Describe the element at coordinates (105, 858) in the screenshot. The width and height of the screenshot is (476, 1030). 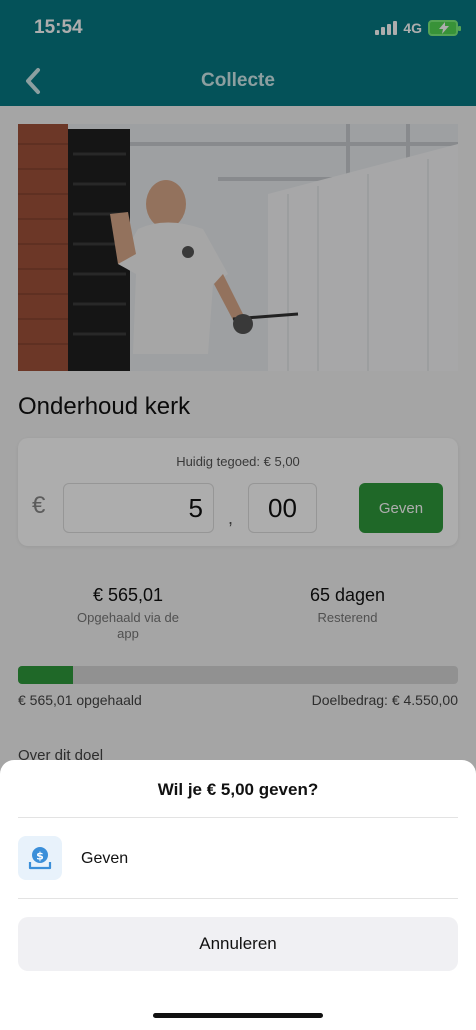
I see `give-option-label: Geven` at that location.